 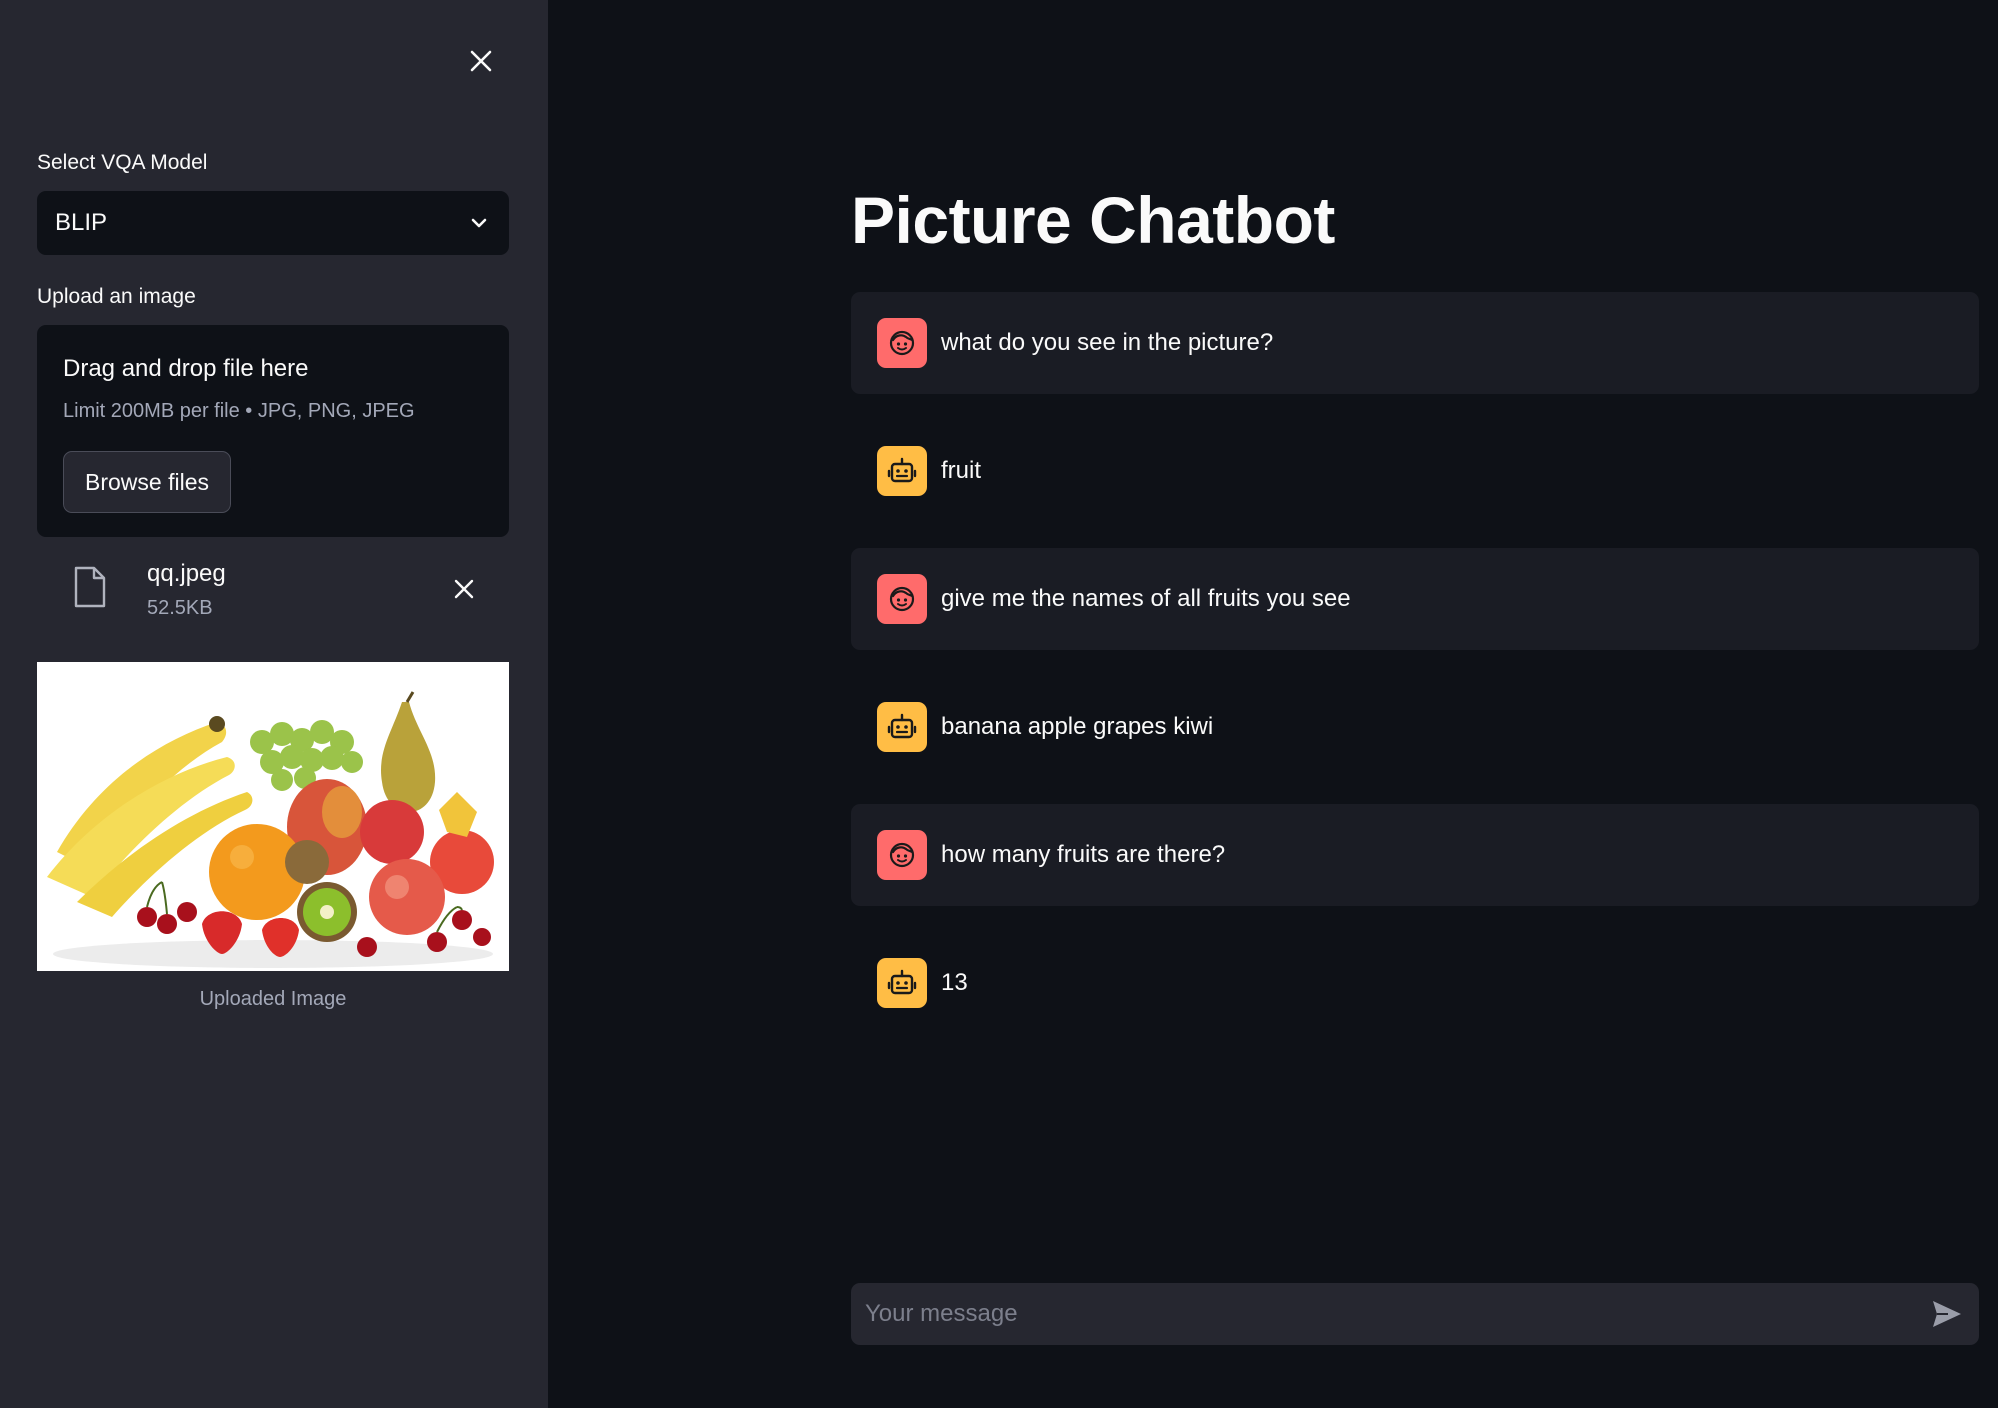 I want to click on user-message: how many fruits are there?, so click(x=1415, y=855).